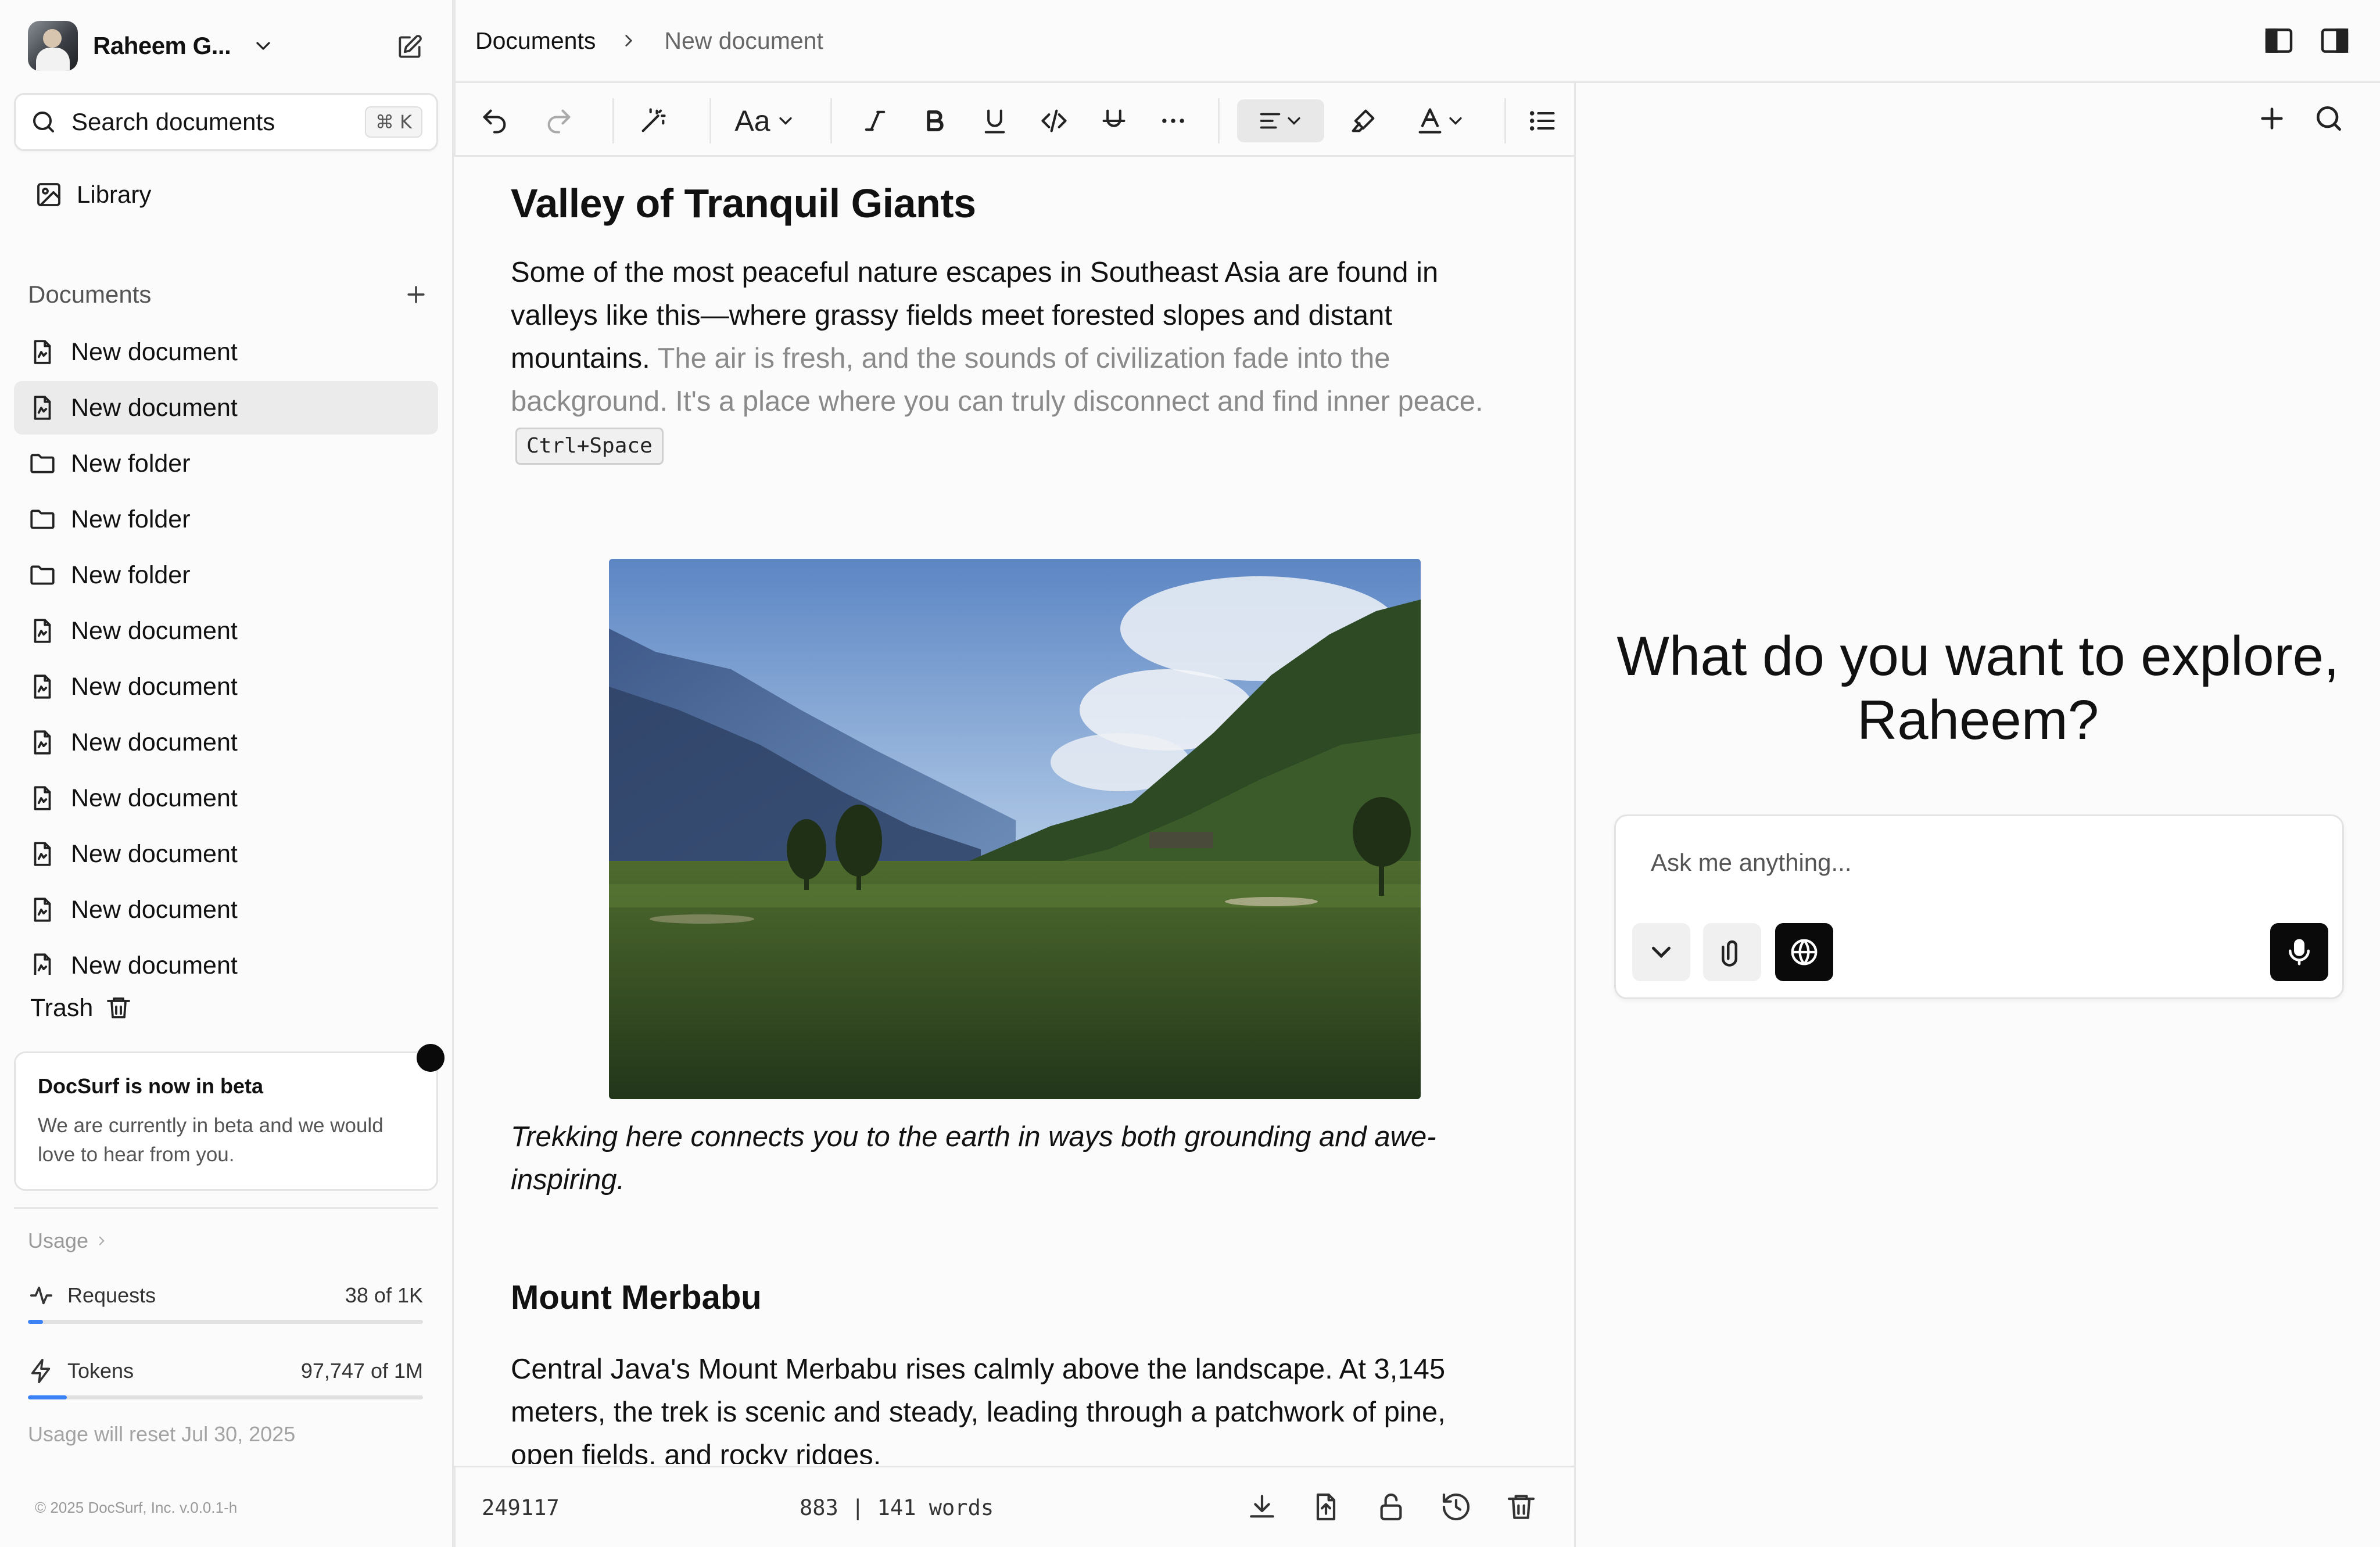 This screenshot has width=2380, height=1547. What do you see at coordinates (1262, 1507) in the screenshot?
I see `download-icon` at bounding box center [1262, 1507].